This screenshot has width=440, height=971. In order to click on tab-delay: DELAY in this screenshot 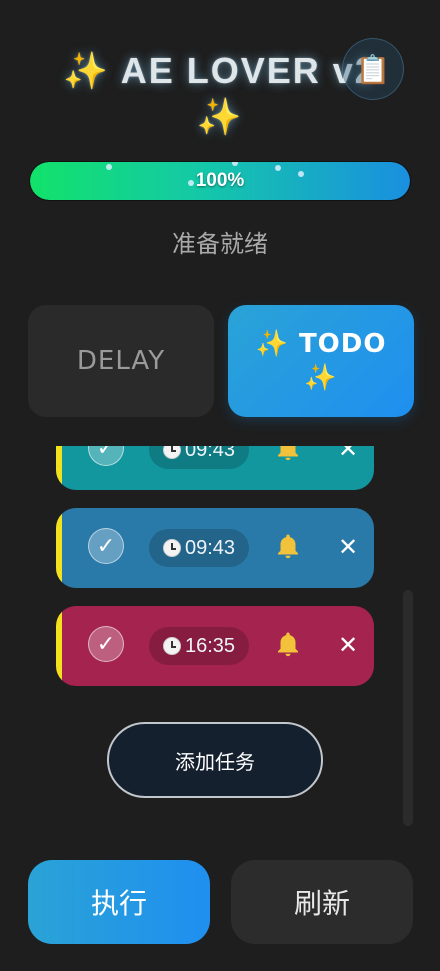, I will do `click(121, 361)`.